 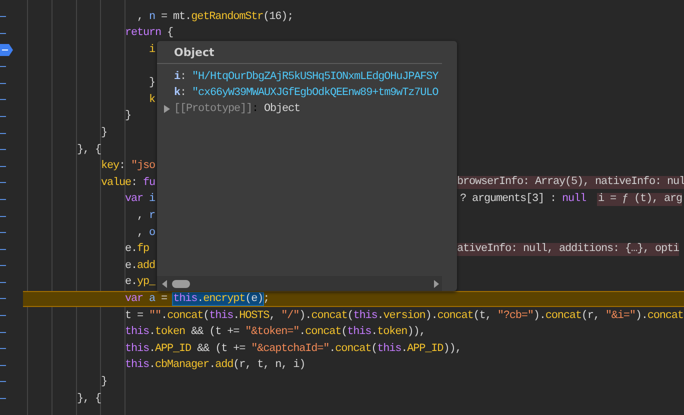 What do you see at coordinates (146, 233) in the screenshot?
I see `code-line: , o` at bounding box center [146, 233].